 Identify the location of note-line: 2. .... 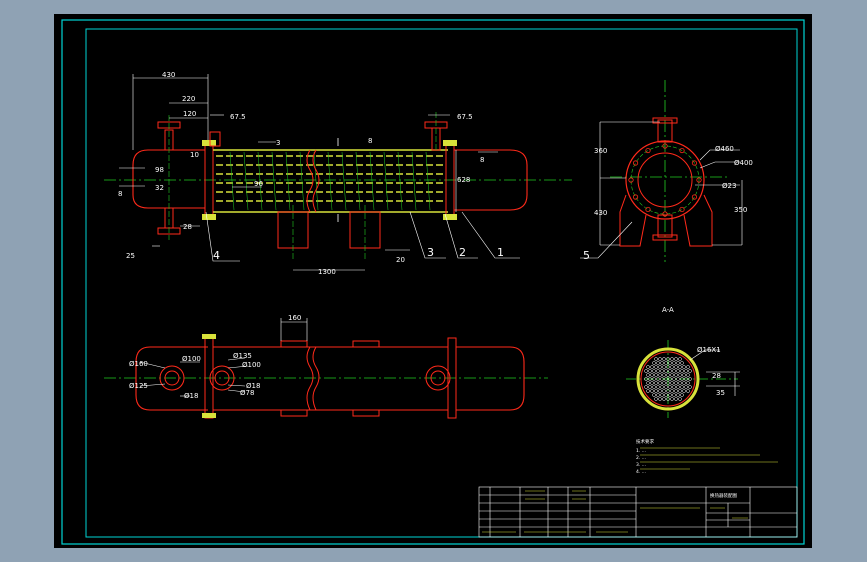
(641, 458).